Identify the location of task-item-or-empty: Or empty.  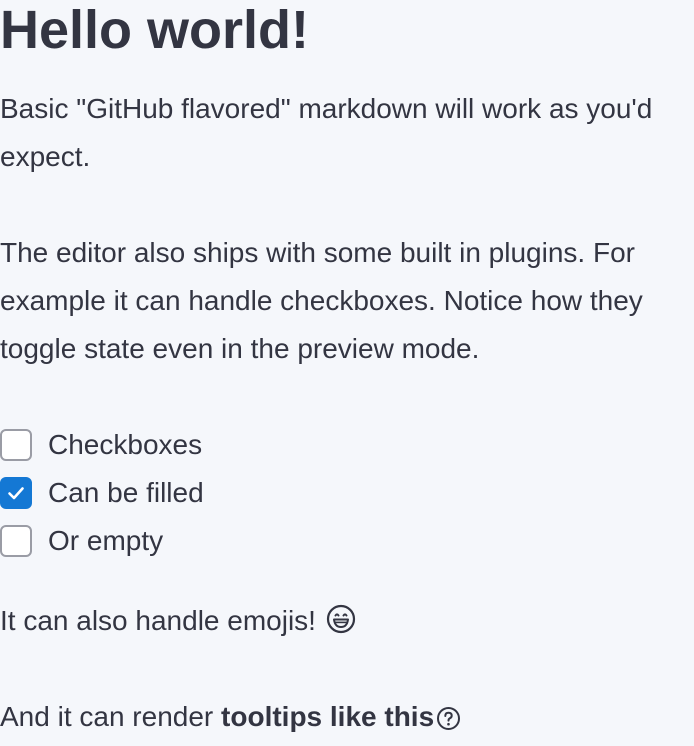
(81, 541).